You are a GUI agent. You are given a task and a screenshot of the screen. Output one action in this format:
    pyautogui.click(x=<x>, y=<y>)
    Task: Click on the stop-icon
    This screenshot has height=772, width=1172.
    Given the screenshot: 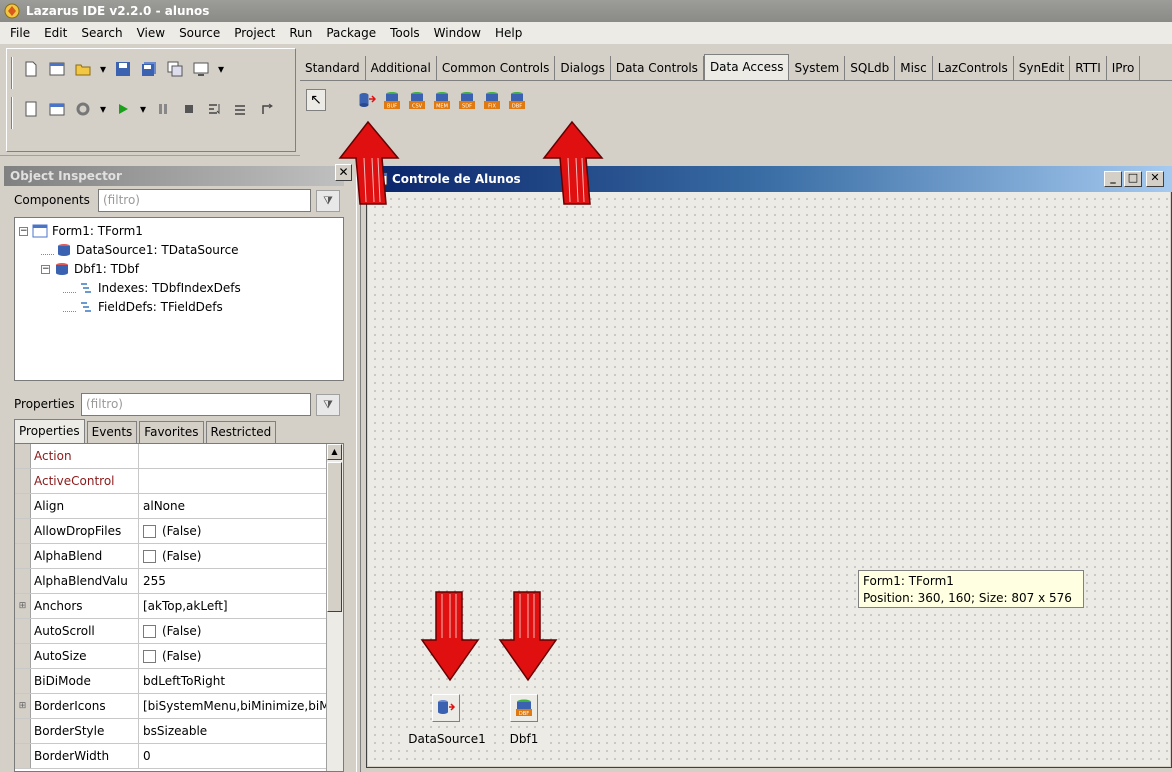 What is the action you would take?
    pyautogui.click(x=189, y=109)
    